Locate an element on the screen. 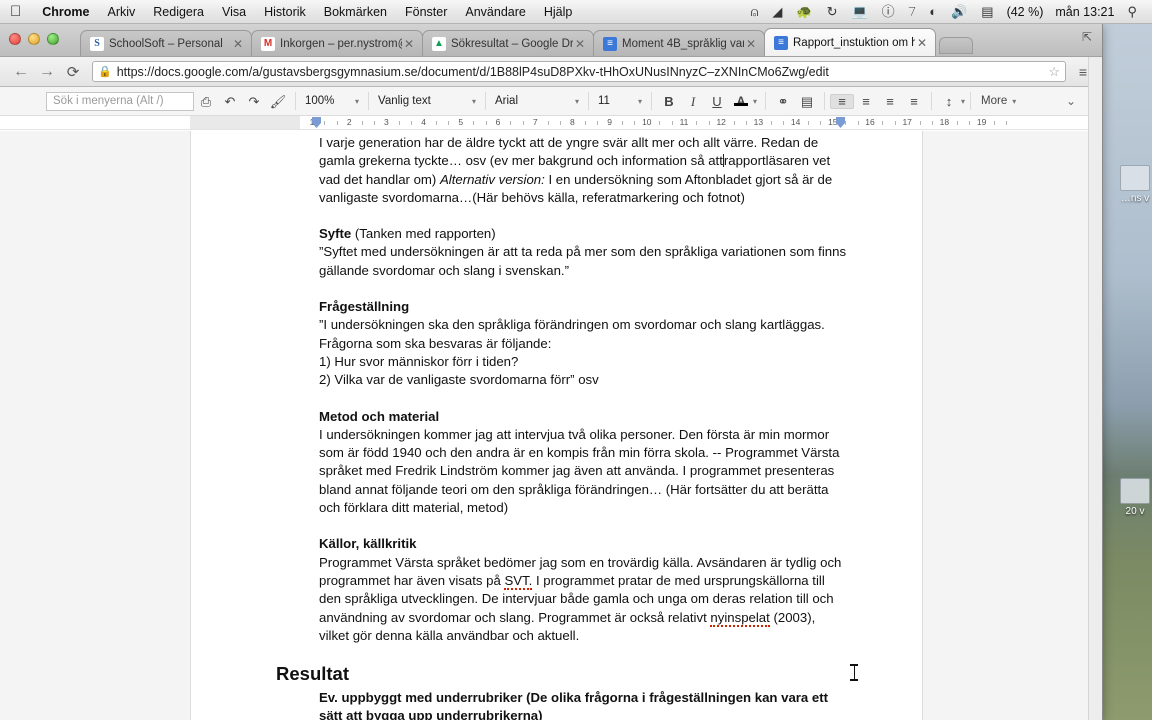  font-family-selector: Arial ▾ is located at coordinates (537, 101).